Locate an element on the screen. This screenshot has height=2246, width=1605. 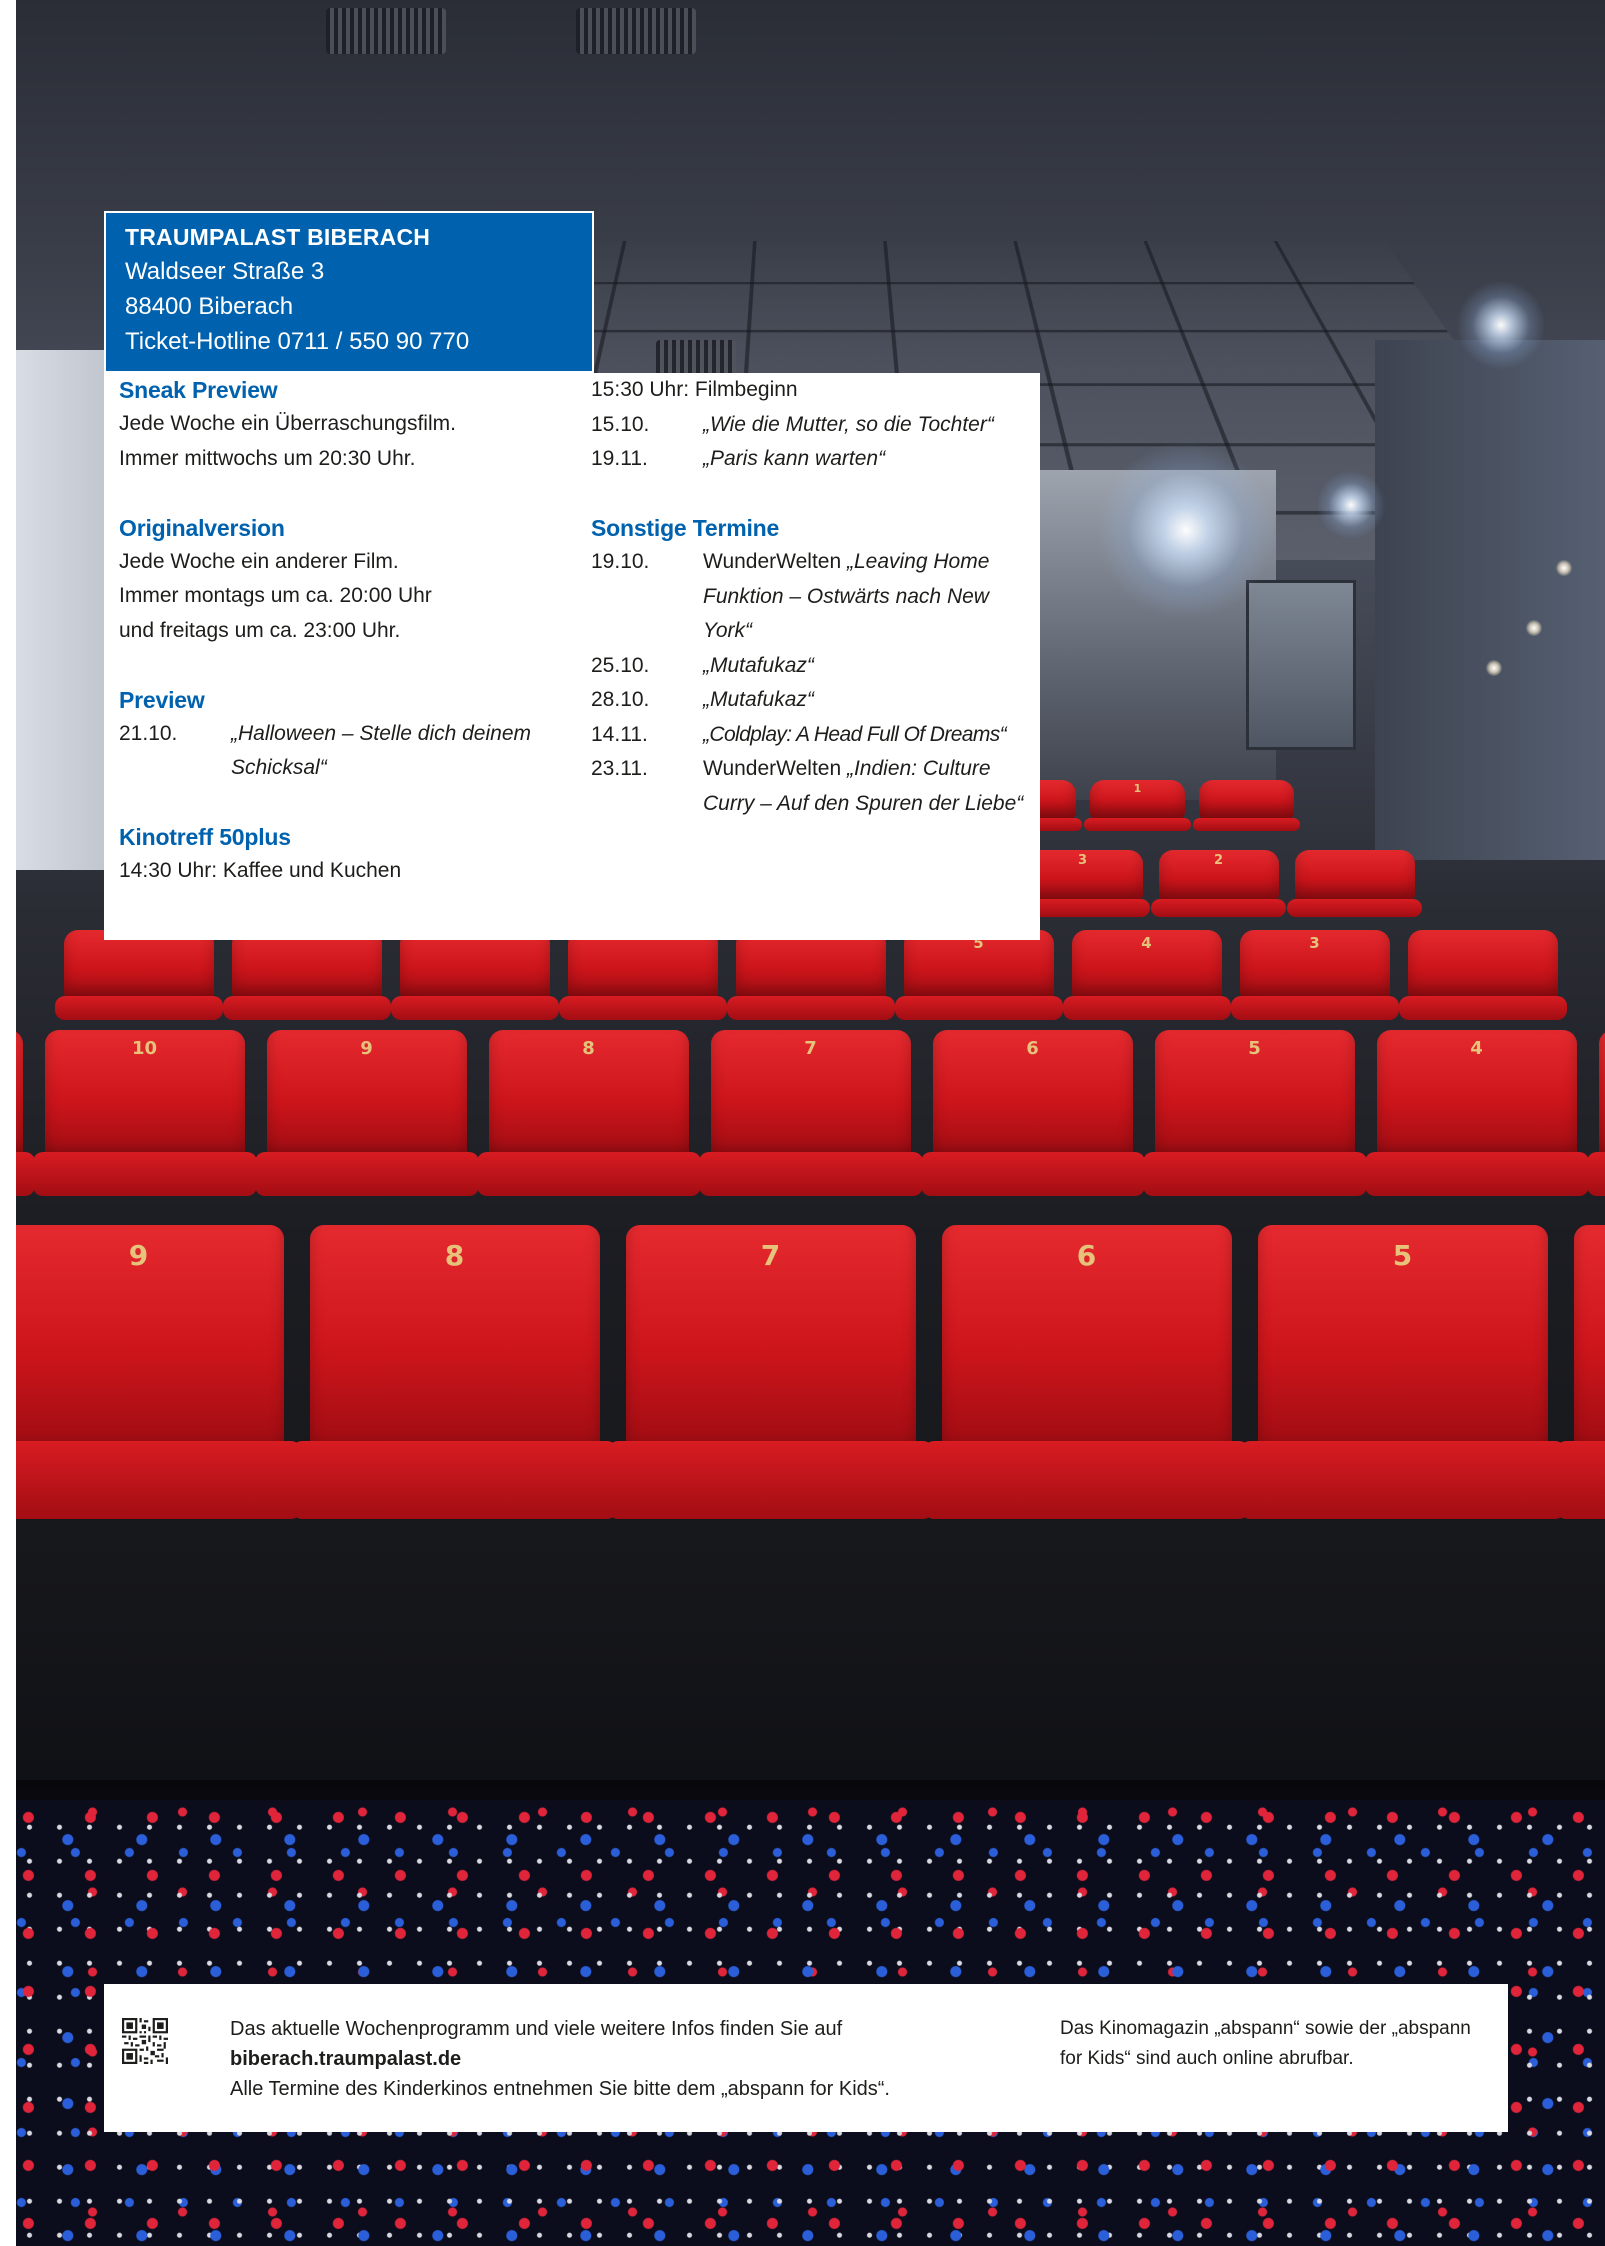
seat-number: 2 is located at coordinates (1218, 860).